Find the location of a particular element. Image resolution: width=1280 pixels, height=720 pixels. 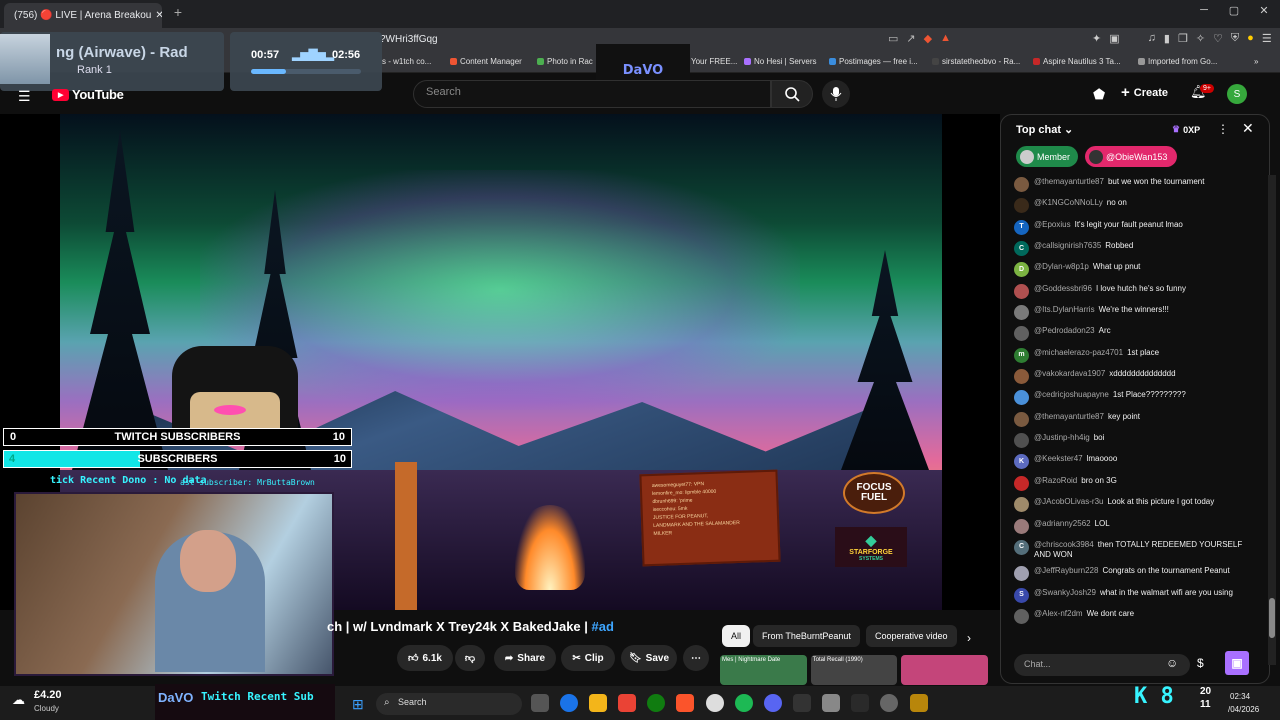

xp-badge: ♛ 0XP is located at coordinates (1186, 129).